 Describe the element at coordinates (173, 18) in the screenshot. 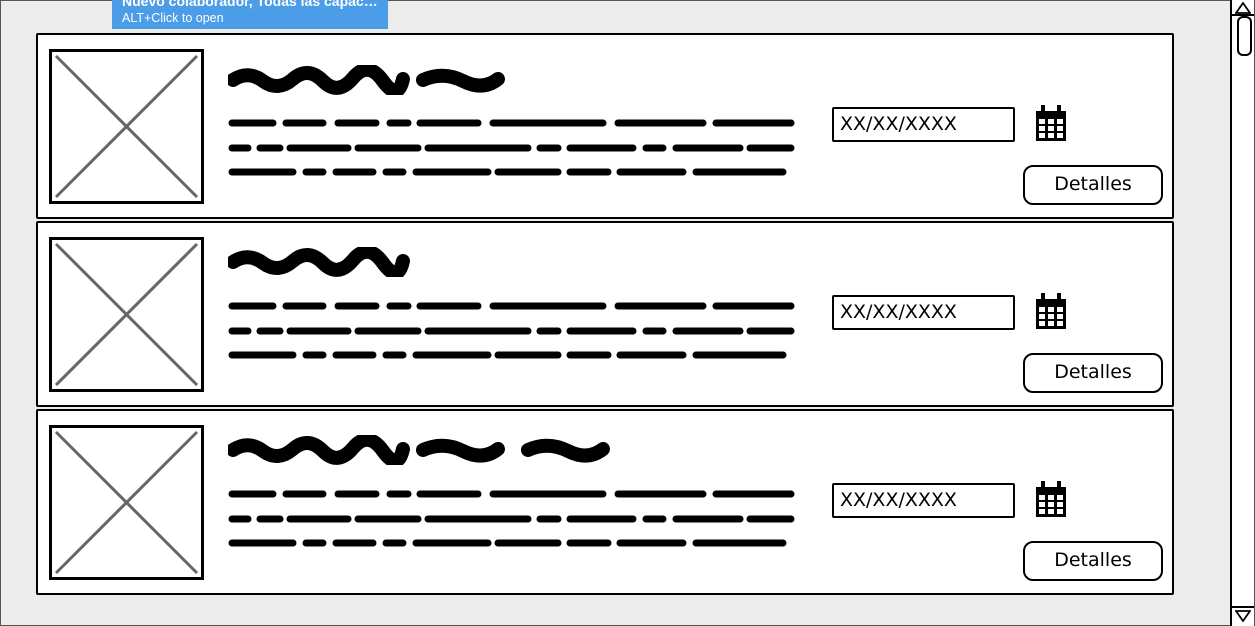

I see `tooltip-hint: ALT+Click to open` at that location.